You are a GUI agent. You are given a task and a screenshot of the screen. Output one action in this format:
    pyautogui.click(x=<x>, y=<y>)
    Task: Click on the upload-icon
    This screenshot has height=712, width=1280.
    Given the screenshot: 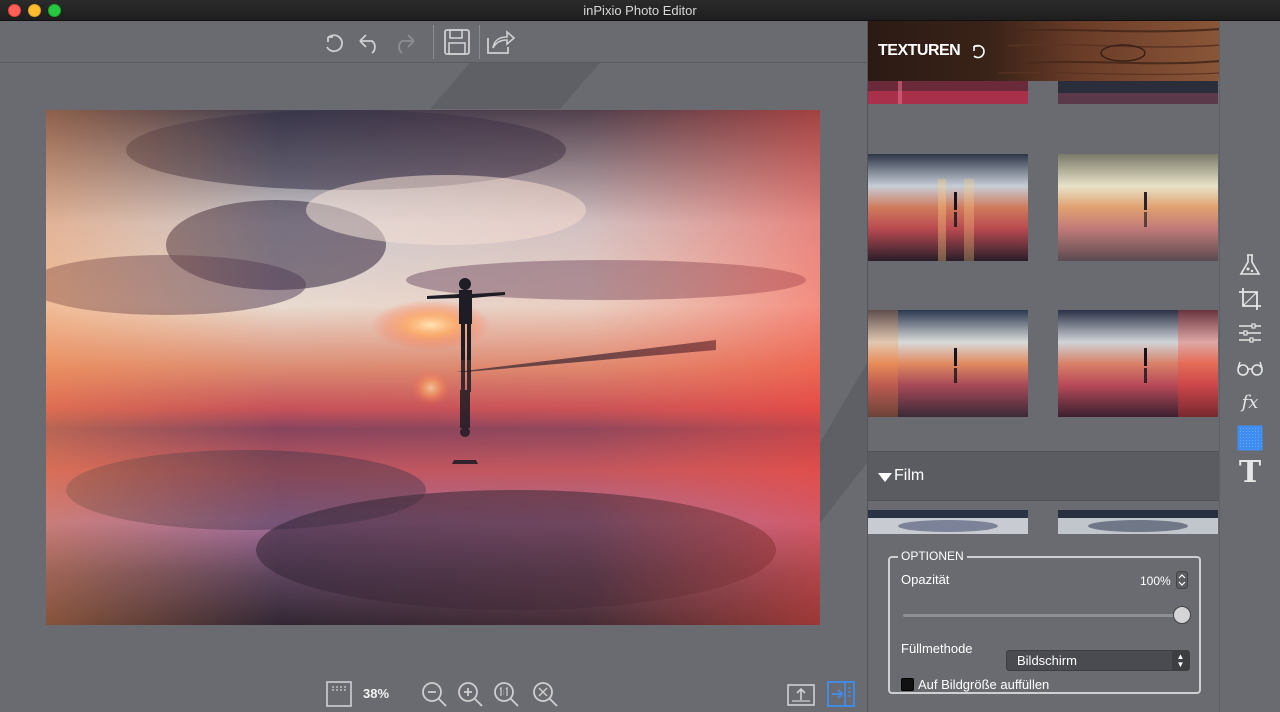 What is the action you would take?
    pyautogui.click(x=801, y=695)
    